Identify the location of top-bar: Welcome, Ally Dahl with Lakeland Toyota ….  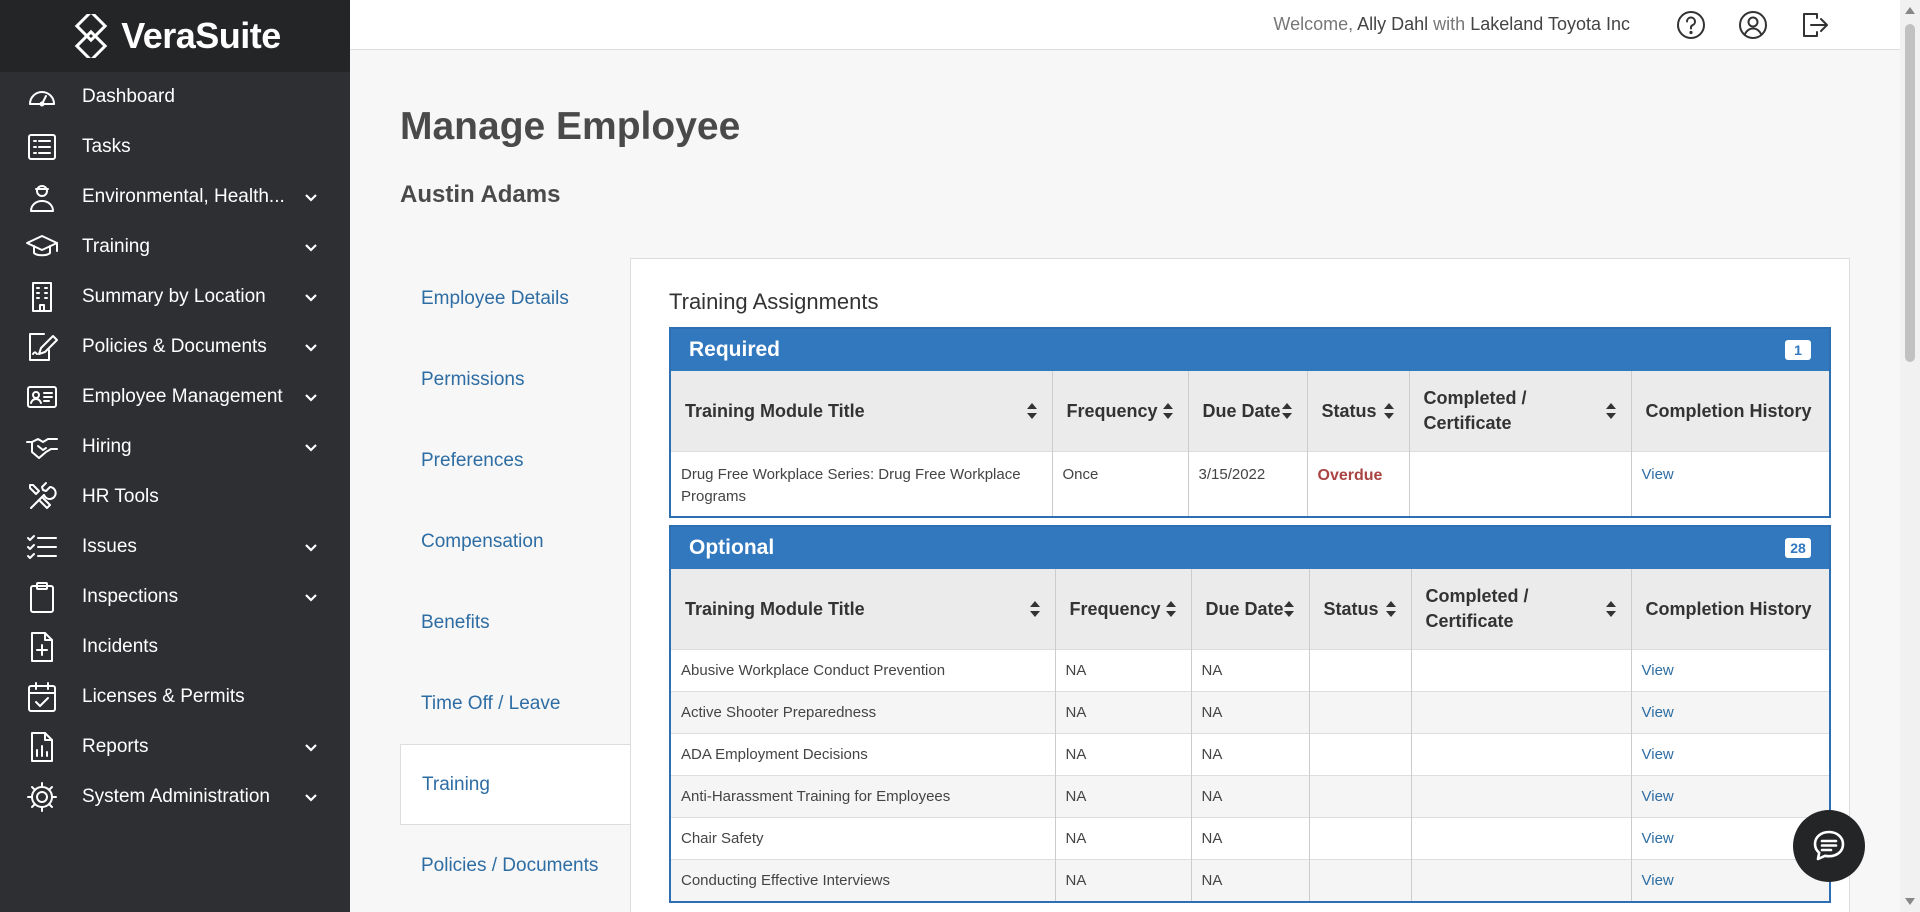
(1125, 25).